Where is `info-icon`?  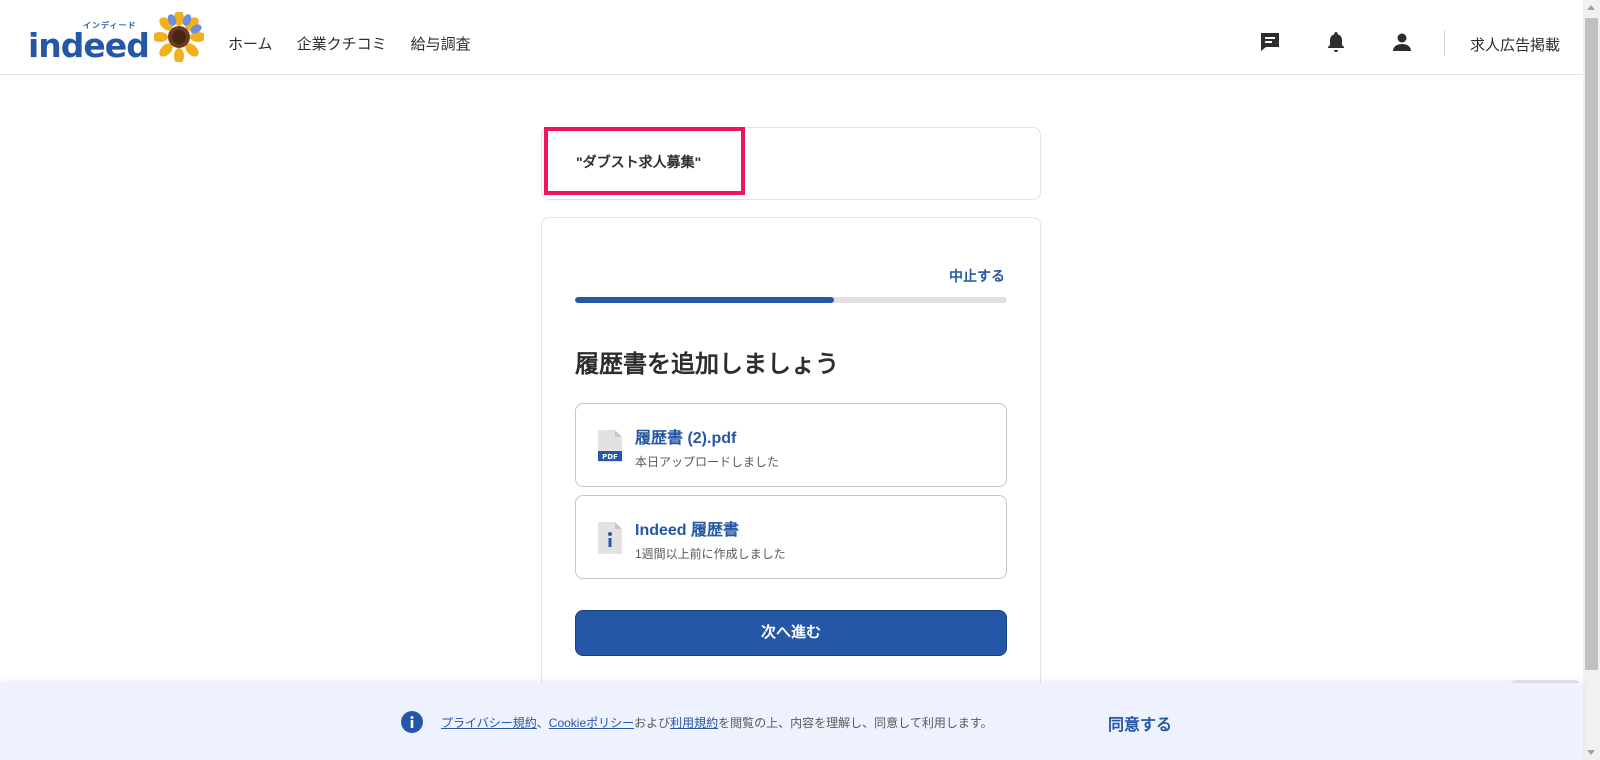
info-icon is located at coordinates (412, 722).